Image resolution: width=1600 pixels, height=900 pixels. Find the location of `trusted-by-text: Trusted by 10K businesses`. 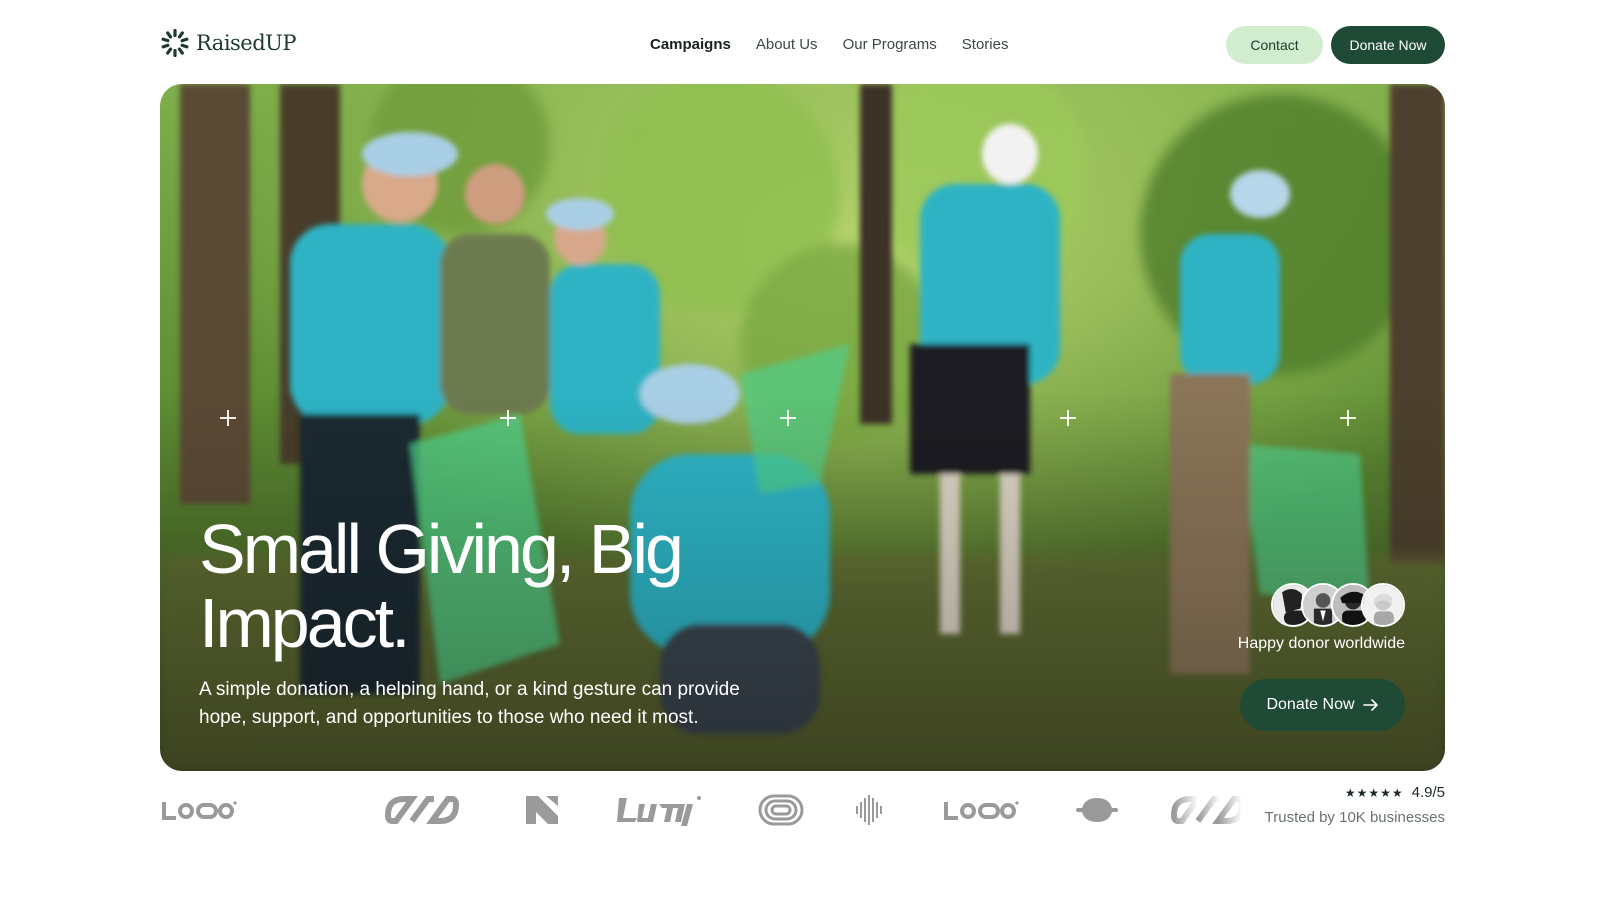

trusted-by-text: Trusted by 10K businesses is located at coordinates (1354, 817).